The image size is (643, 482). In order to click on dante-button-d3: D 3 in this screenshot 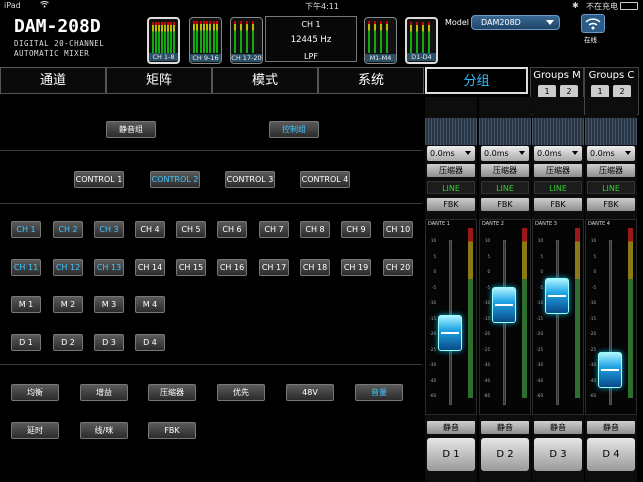, I will do `click(109, 342)`.